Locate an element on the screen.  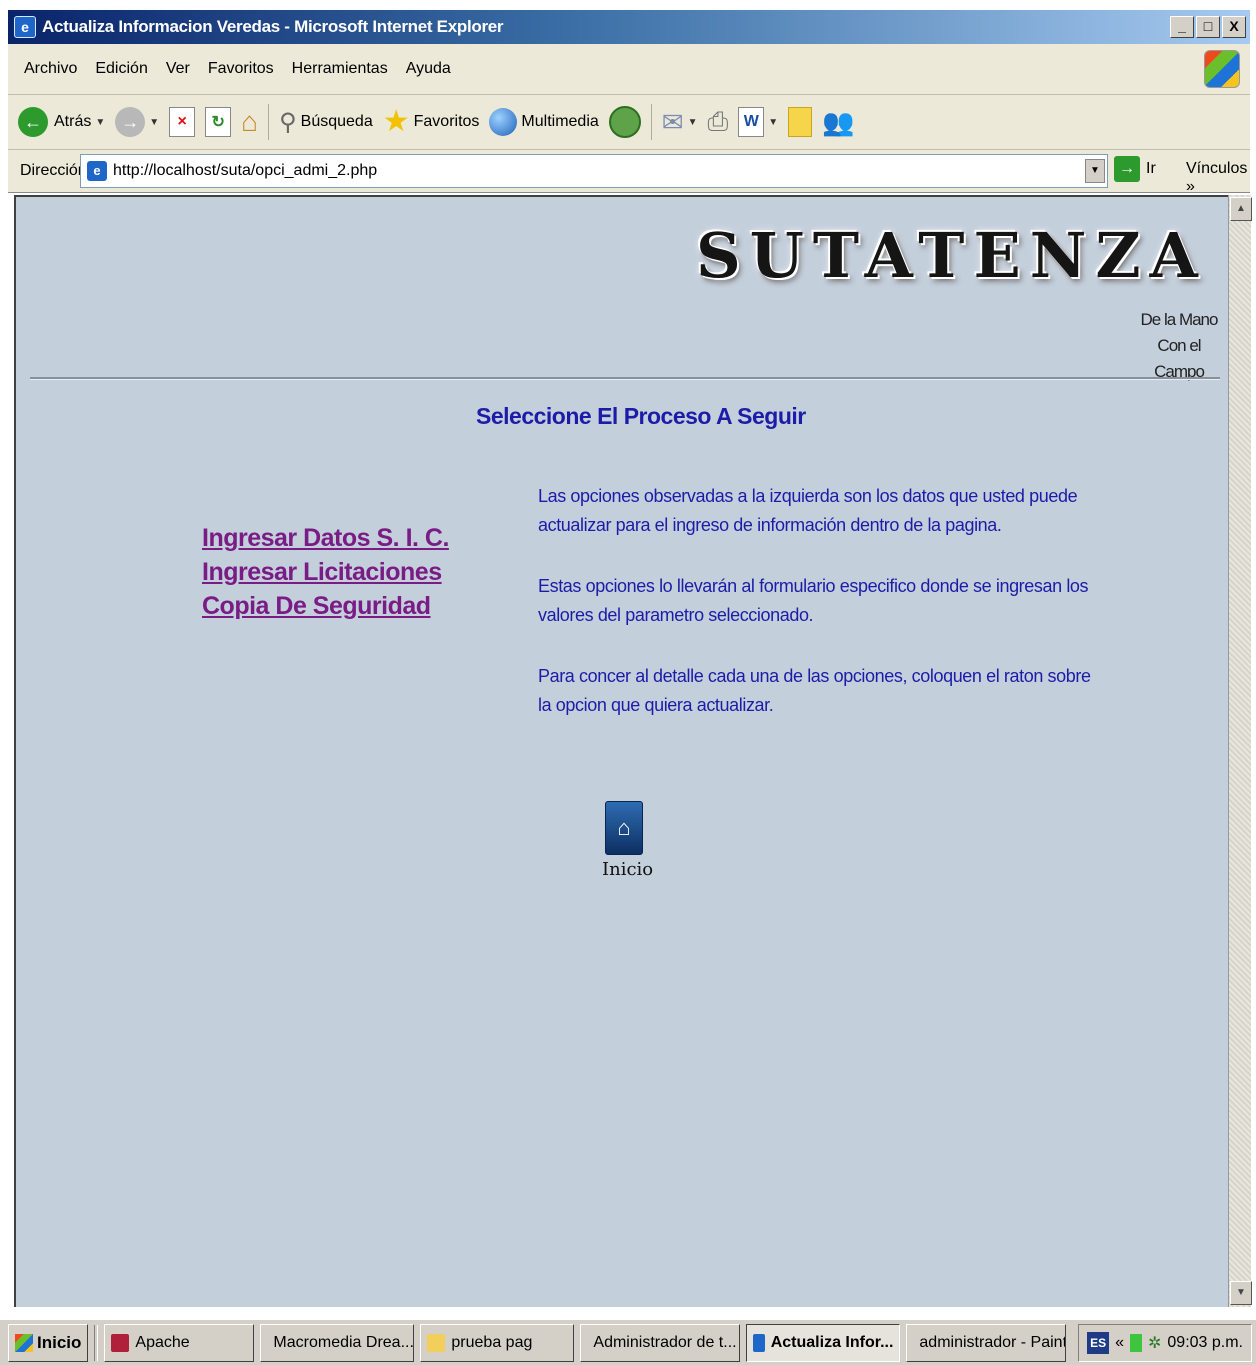
scroll-down-icon: ▼ is located at coordinates (1241, 1293).